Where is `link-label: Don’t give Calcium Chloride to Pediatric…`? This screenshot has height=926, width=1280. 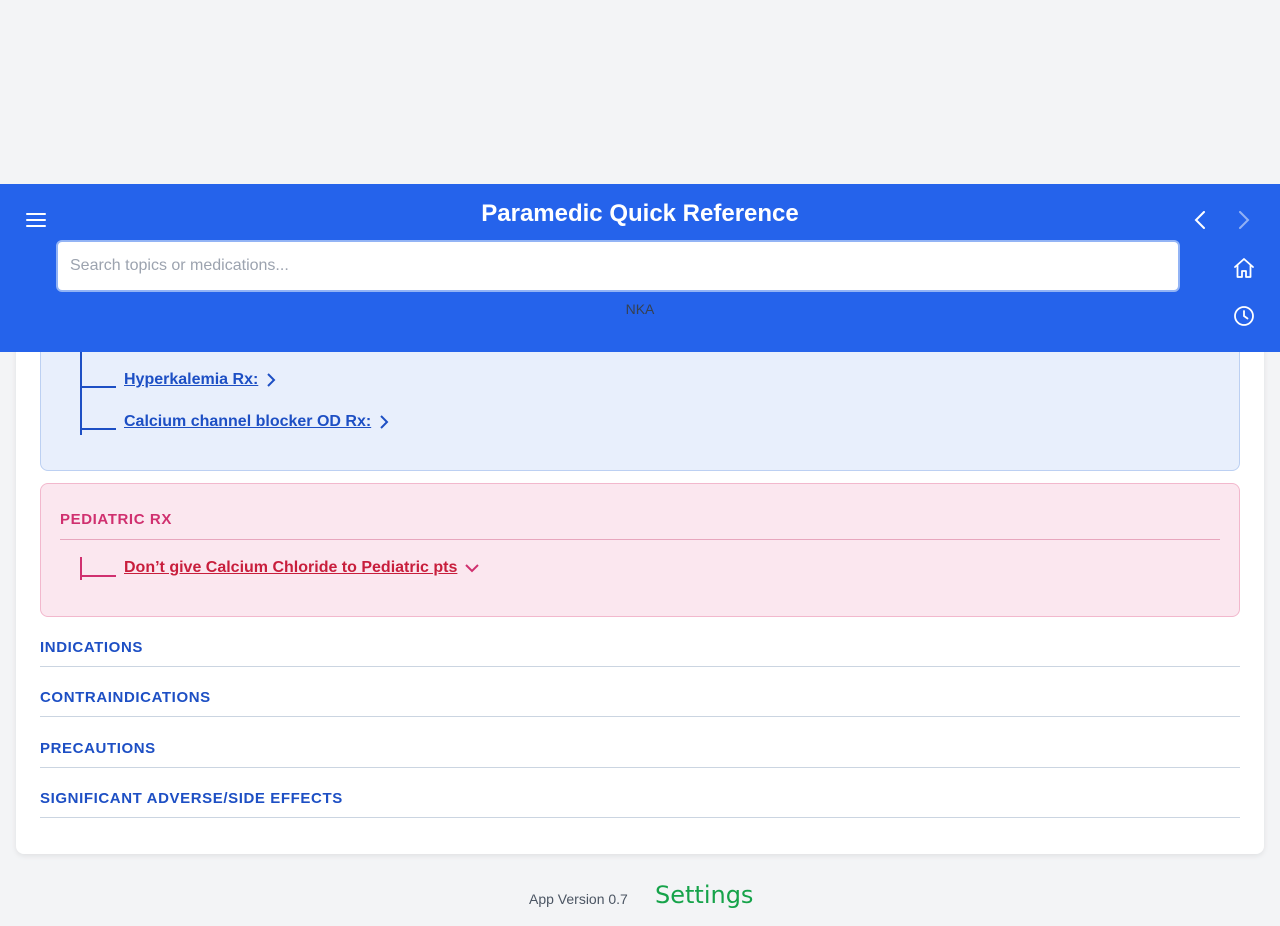 link-label: Don’t give Calcium Chloride to Pediatric… is located at coordinates (291, 567).